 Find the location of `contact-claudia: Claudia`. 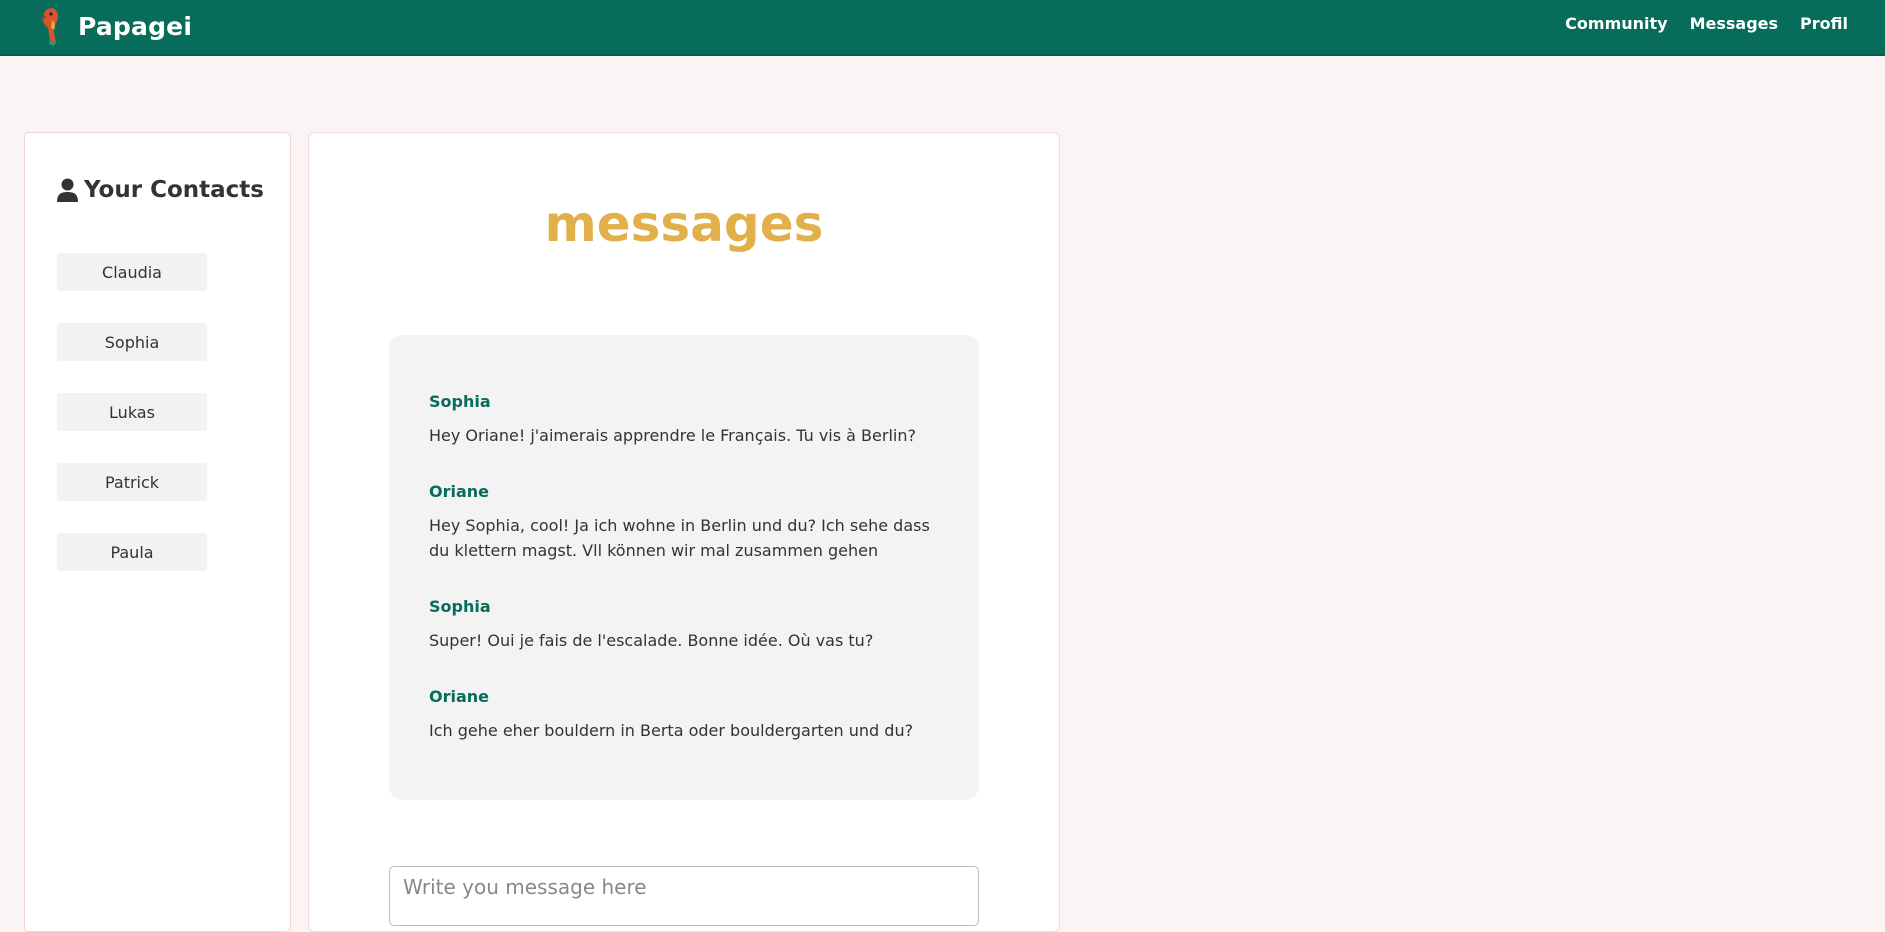

contact-claudia: Claudia is located at coordinates (132, 272).